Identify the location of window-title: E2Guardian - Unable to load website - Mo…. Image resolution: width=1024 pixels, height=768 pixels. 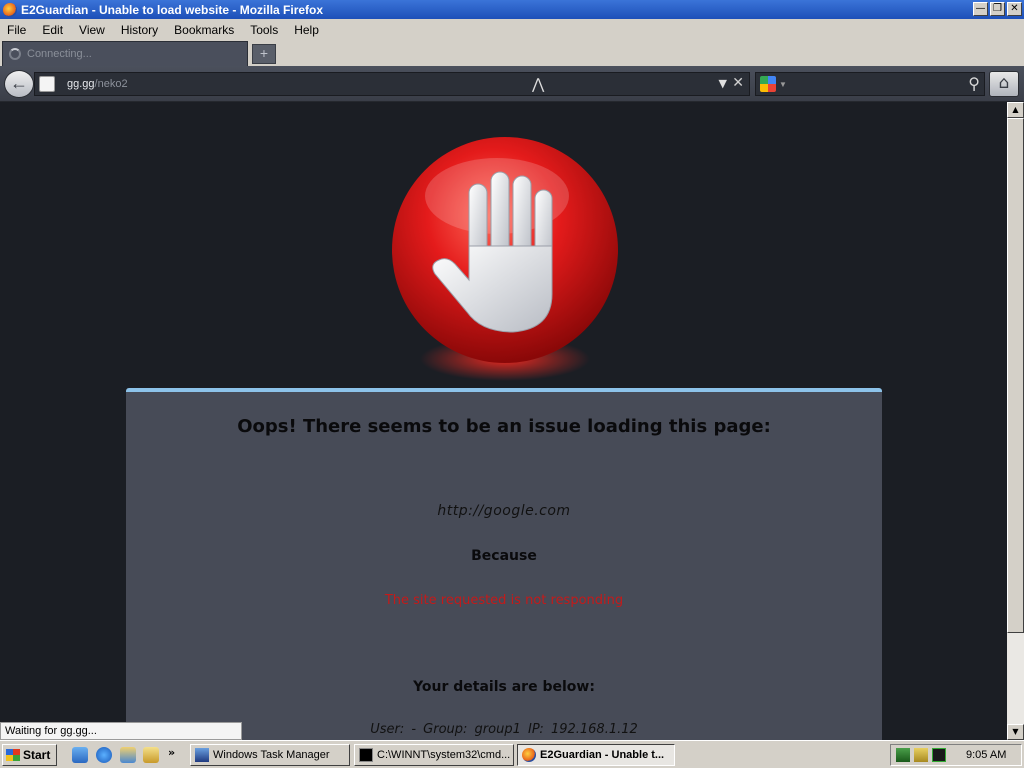
(172, 9).